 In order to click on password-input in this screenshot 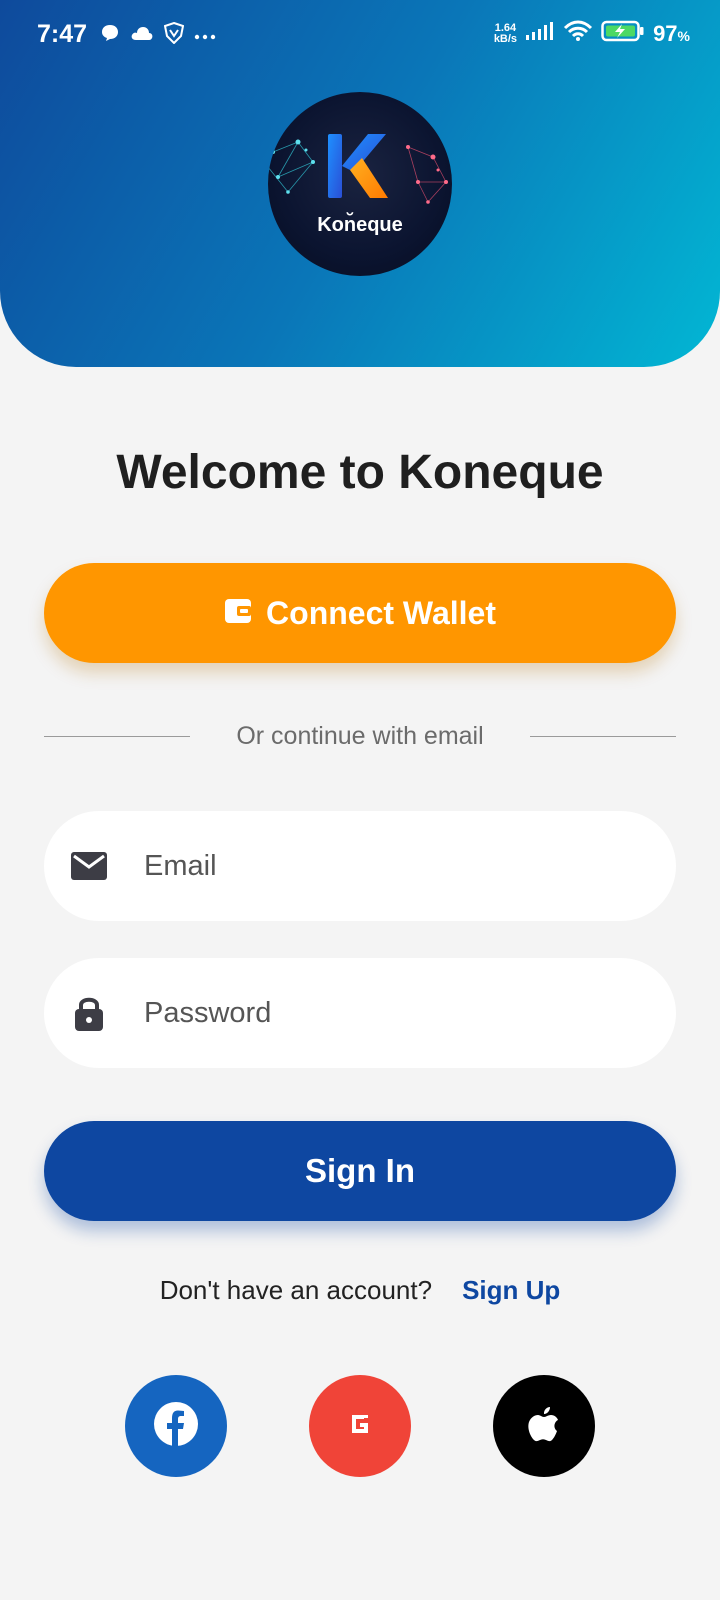, I will do `click(392, 1013)`.